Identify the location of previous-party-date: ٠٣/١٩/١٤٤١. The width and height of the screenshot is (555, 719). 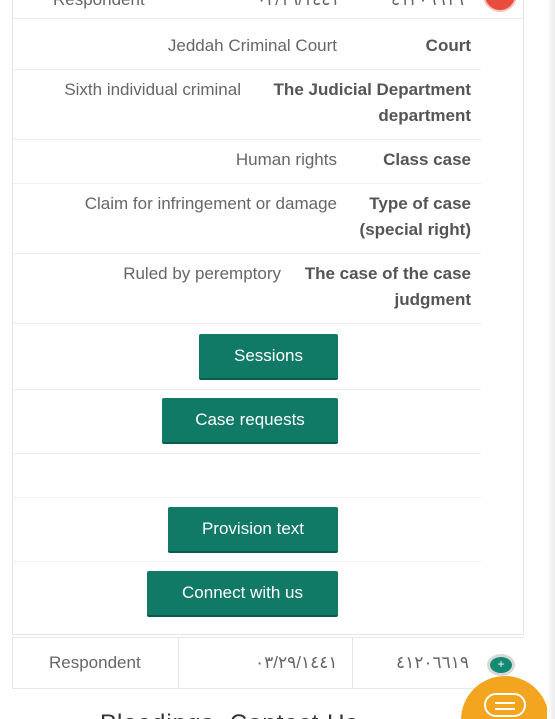
(298, 5).